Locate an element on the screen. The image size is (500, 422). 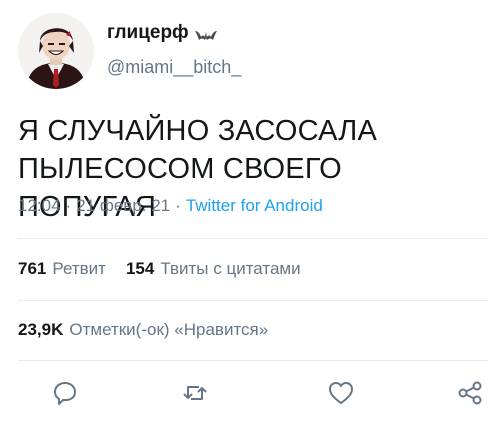
share-icon is located at coordinates (470, 393).